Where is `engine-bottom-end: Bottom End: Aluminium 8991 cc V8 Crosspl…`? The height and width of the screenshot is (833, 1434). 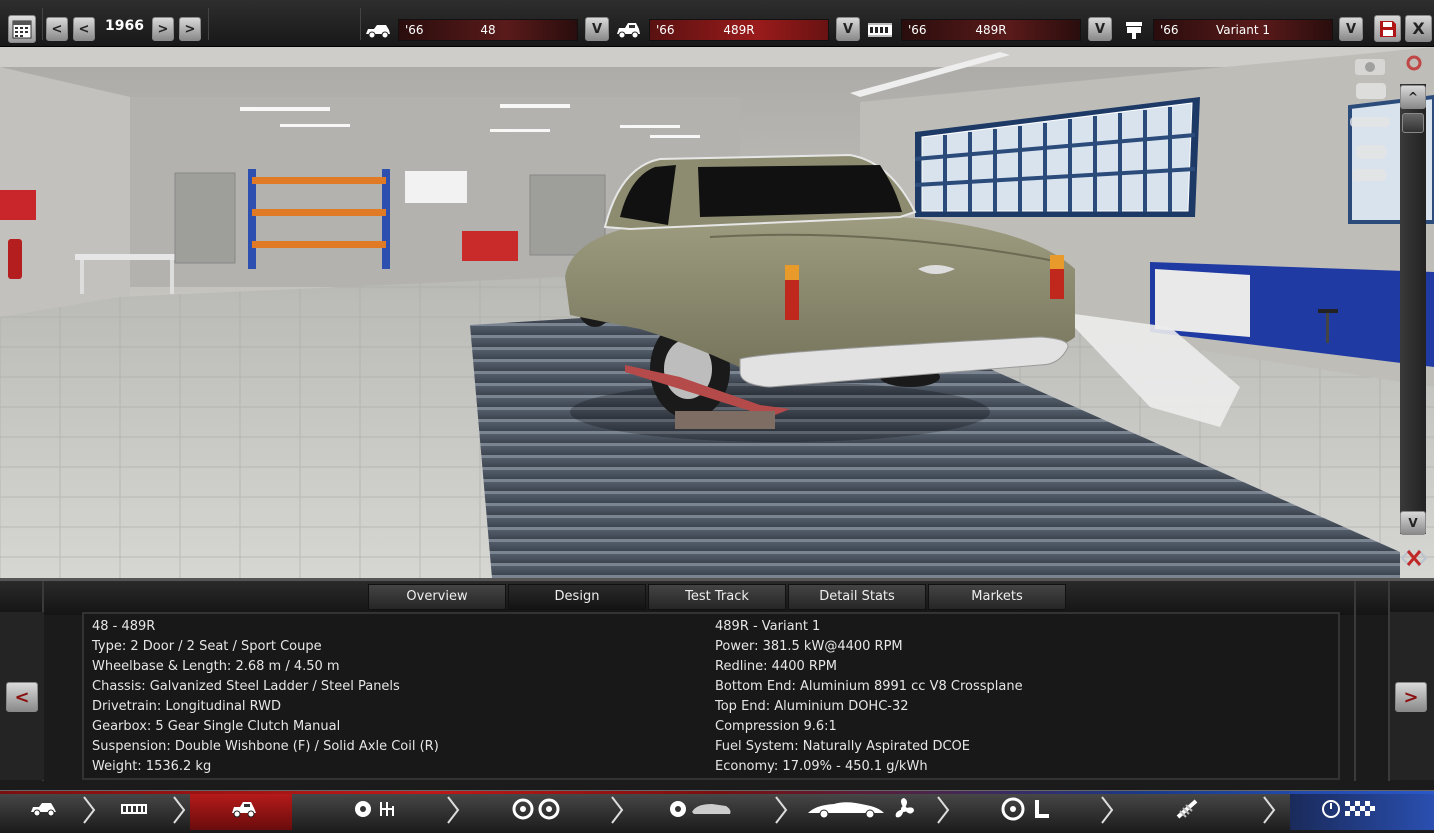 engine-bottom-end: Bottom End: Aluminium 8991 cc V8 Crosspl… is located at coordinates (869, 686).